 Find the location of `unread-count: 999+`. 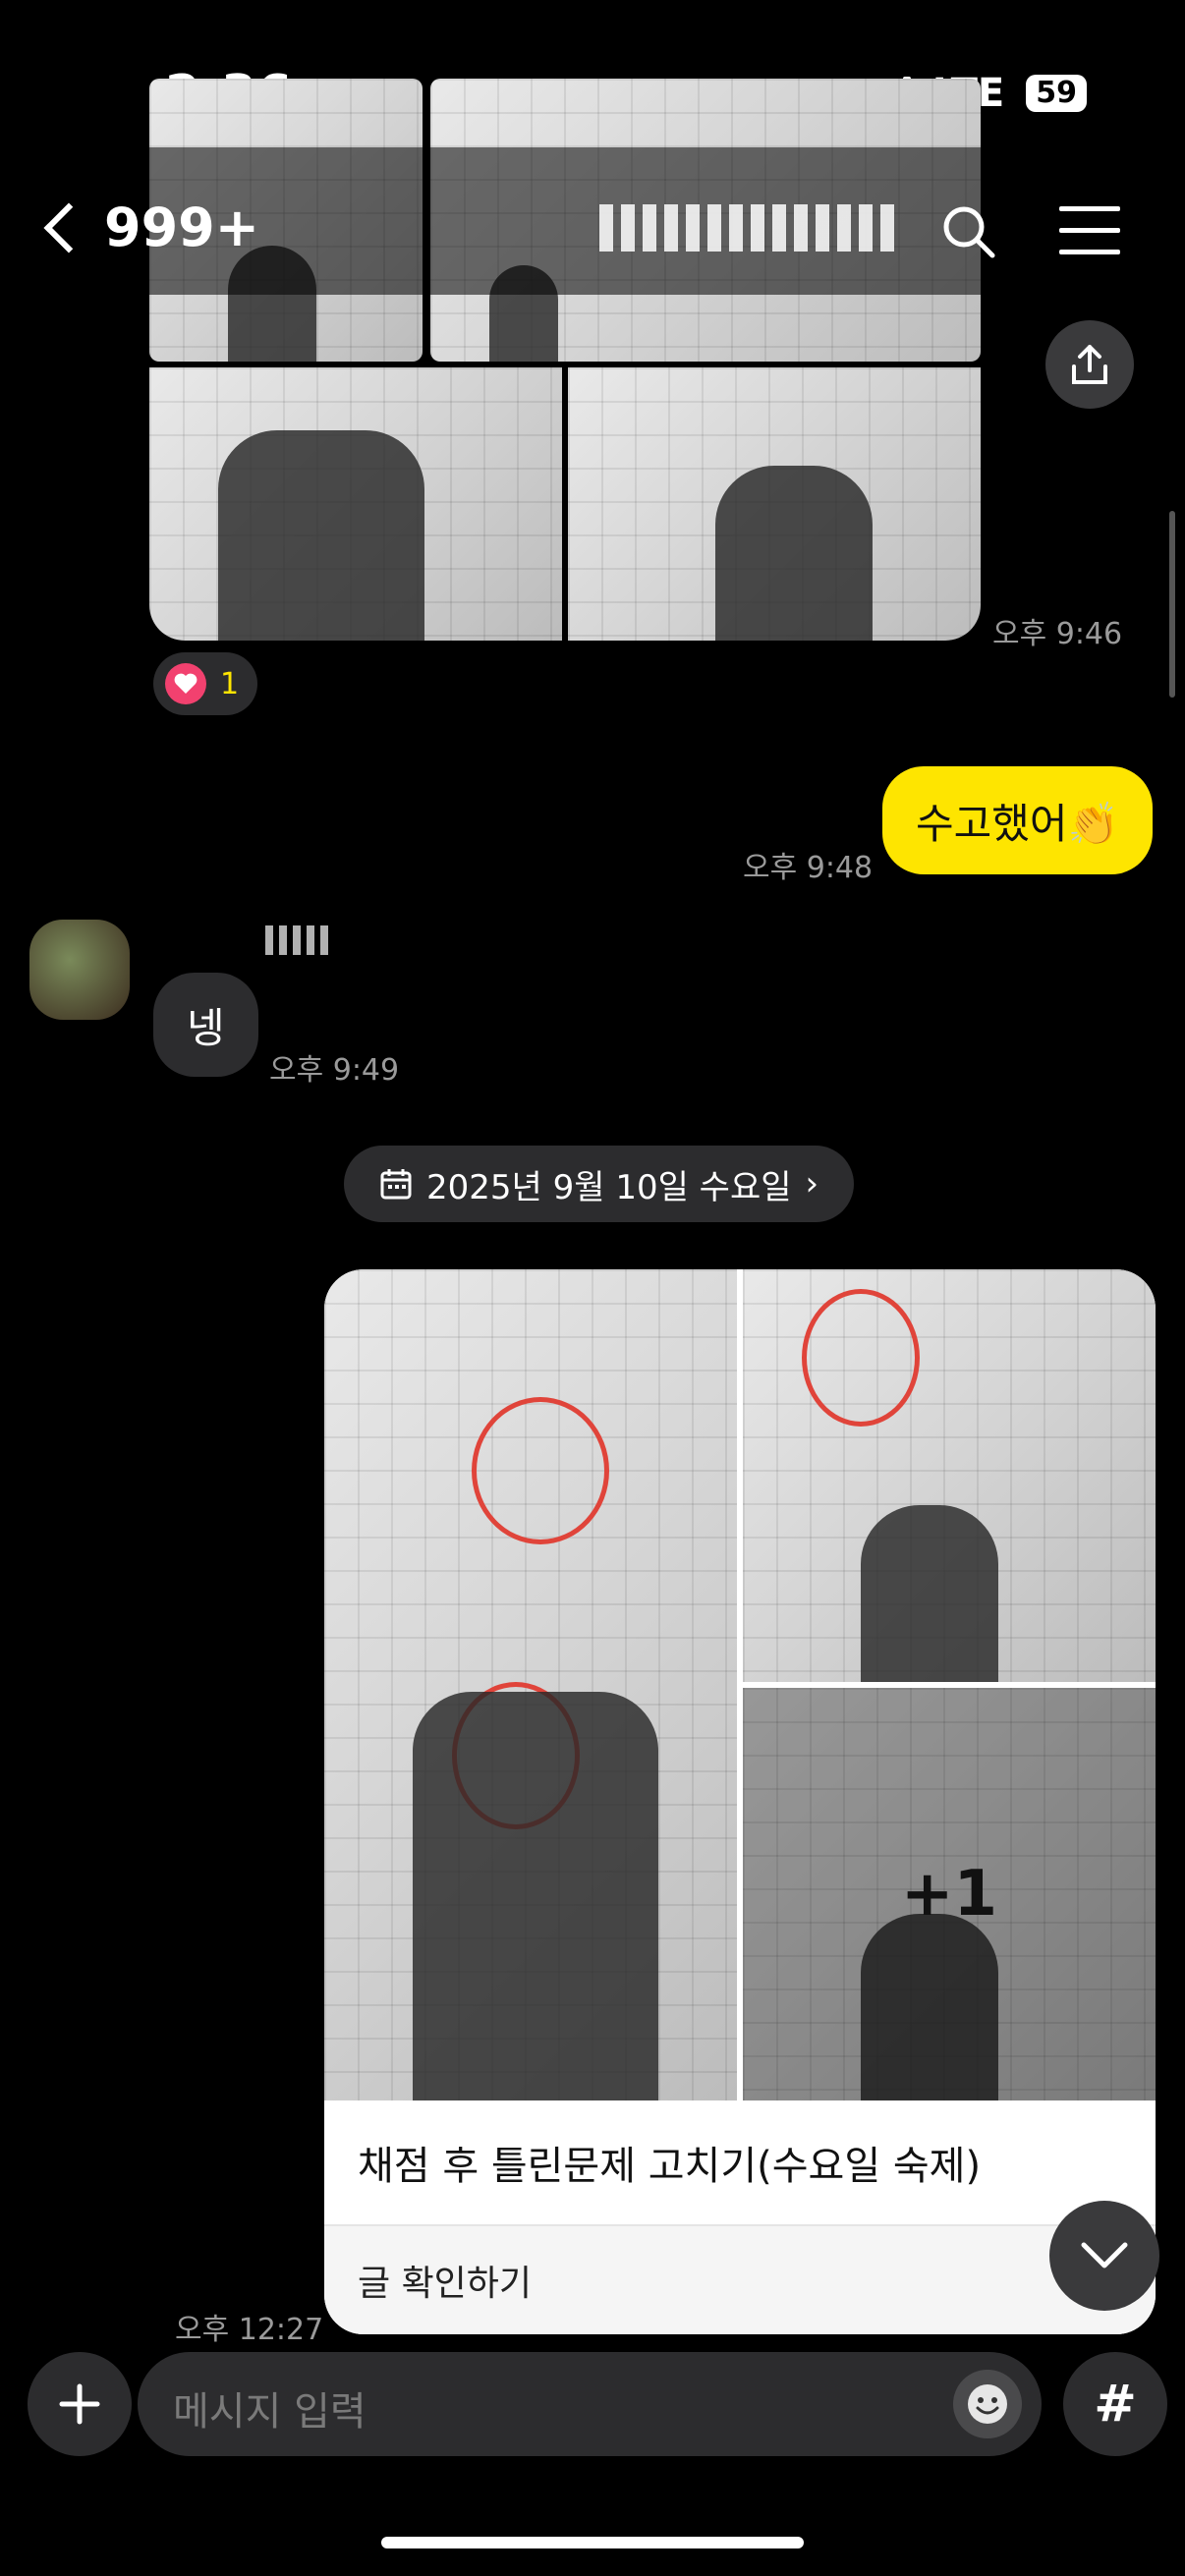

unread-count: 999+ is located at coordinates (182, 227).